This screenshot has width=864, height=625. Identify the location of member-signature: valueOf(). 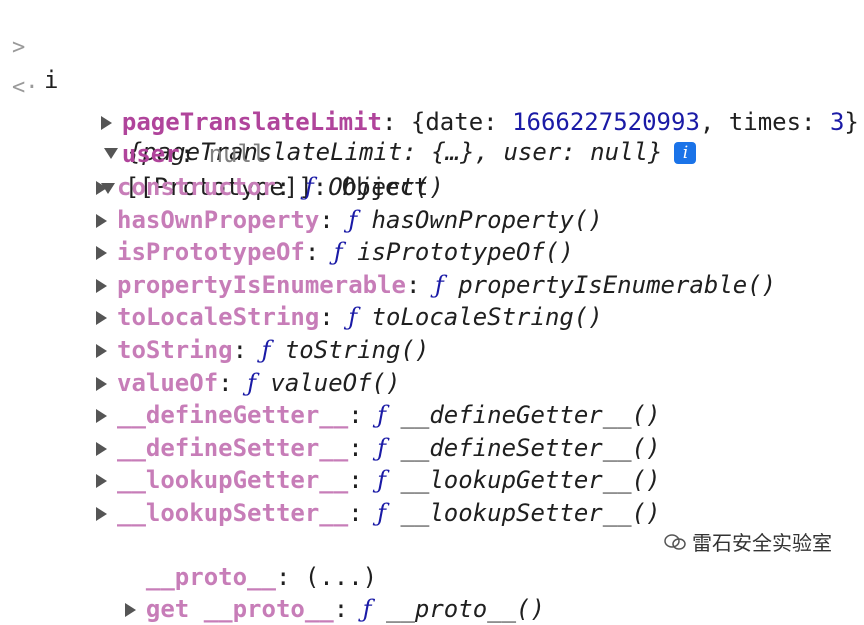
(335, 382).